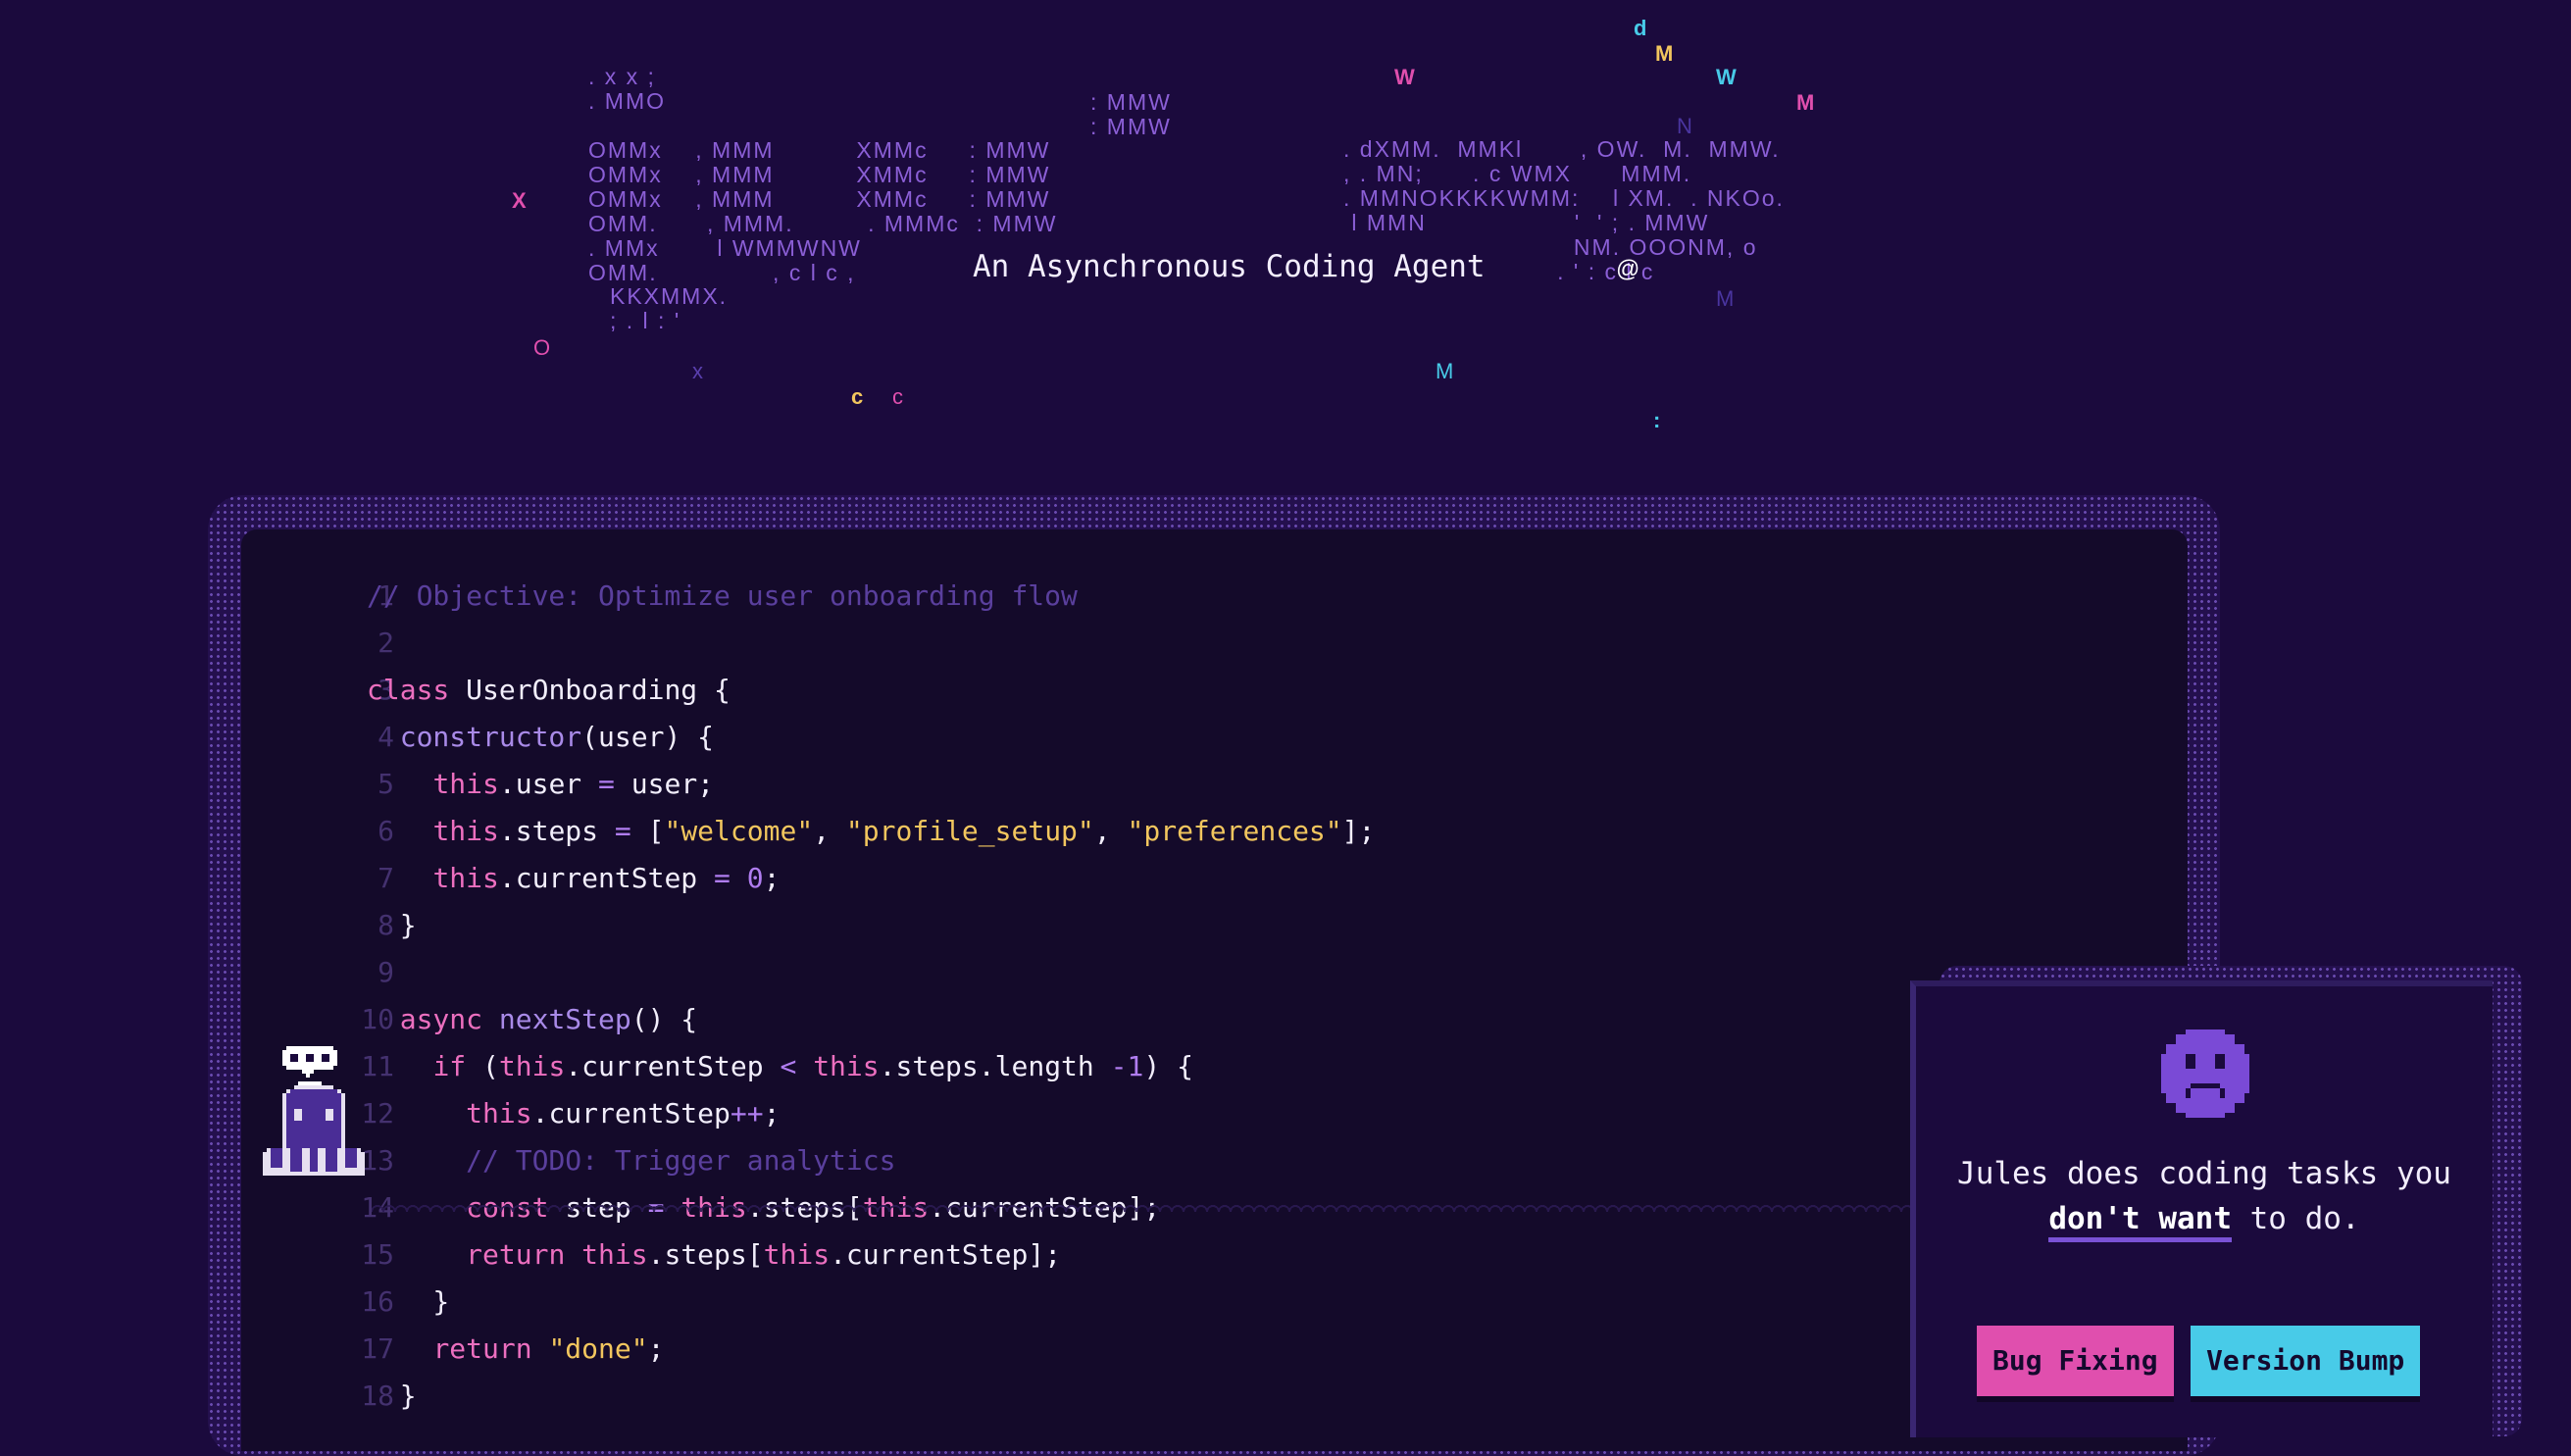 Image resolution: width=2571 pixels, height=1456 pixels. What do you see at coordinates (995, 1066) in the screenshot?
I see `code-token: .steps.length` at bounding box center [995, 1066].